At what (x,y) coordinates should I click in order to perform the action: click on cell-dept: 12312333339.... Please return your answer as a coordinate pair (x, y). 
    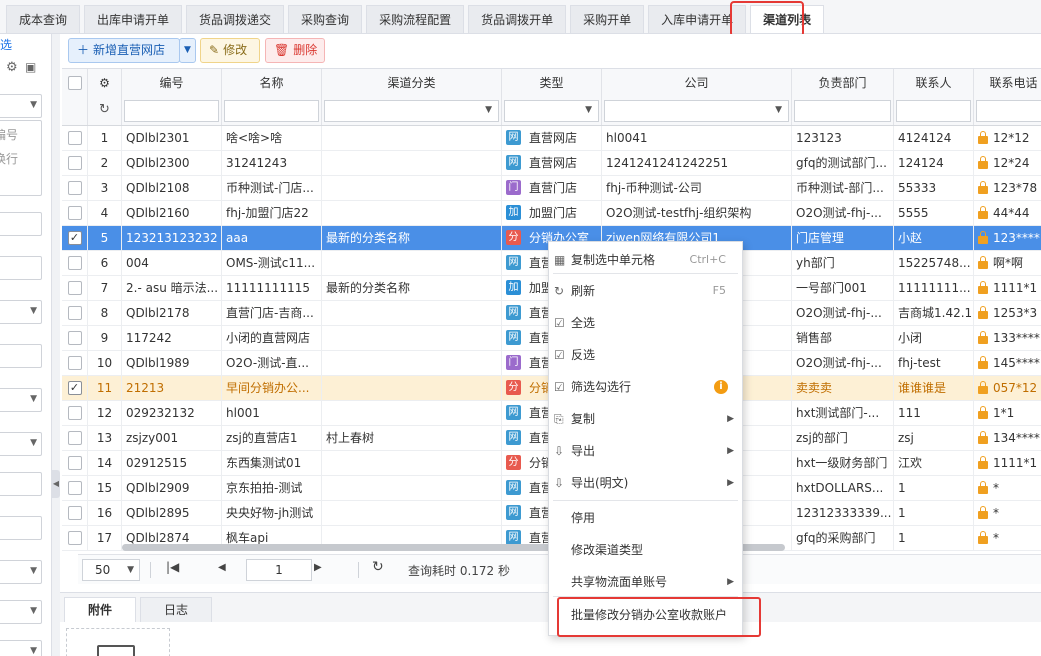
    Looking at the image, I should click on (843, 513).